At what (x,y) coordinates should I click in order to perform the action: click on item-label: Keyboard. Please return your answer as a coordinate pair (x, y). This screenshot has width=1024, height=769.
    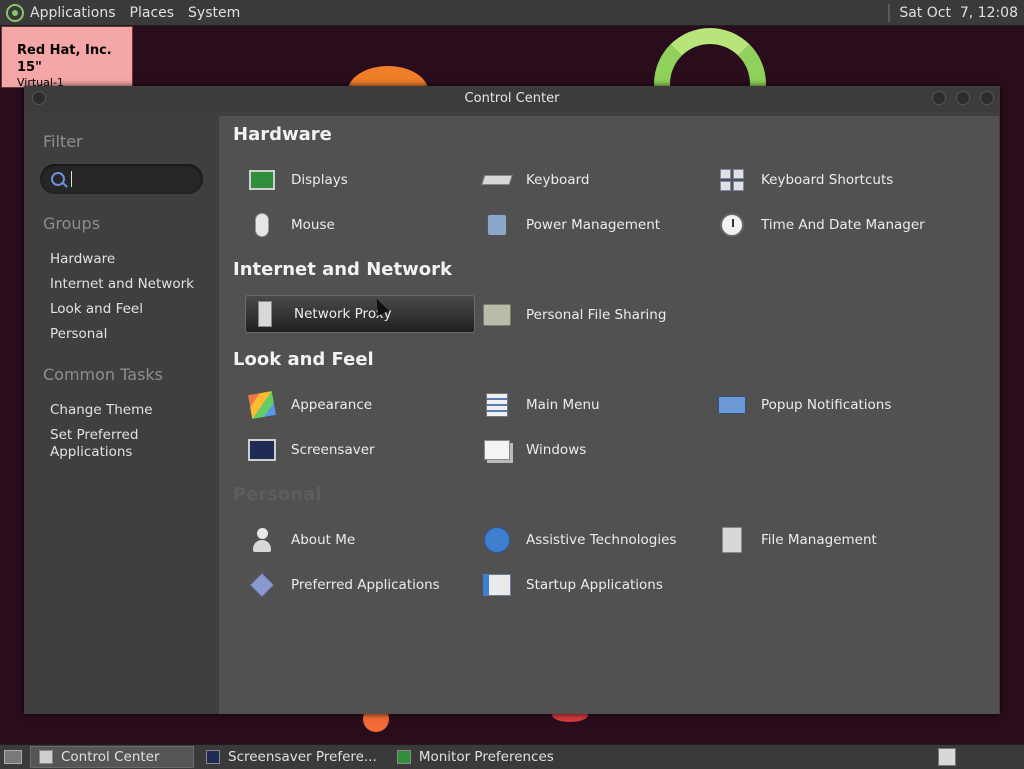
    Looking at the image, I should click on (558, 180).